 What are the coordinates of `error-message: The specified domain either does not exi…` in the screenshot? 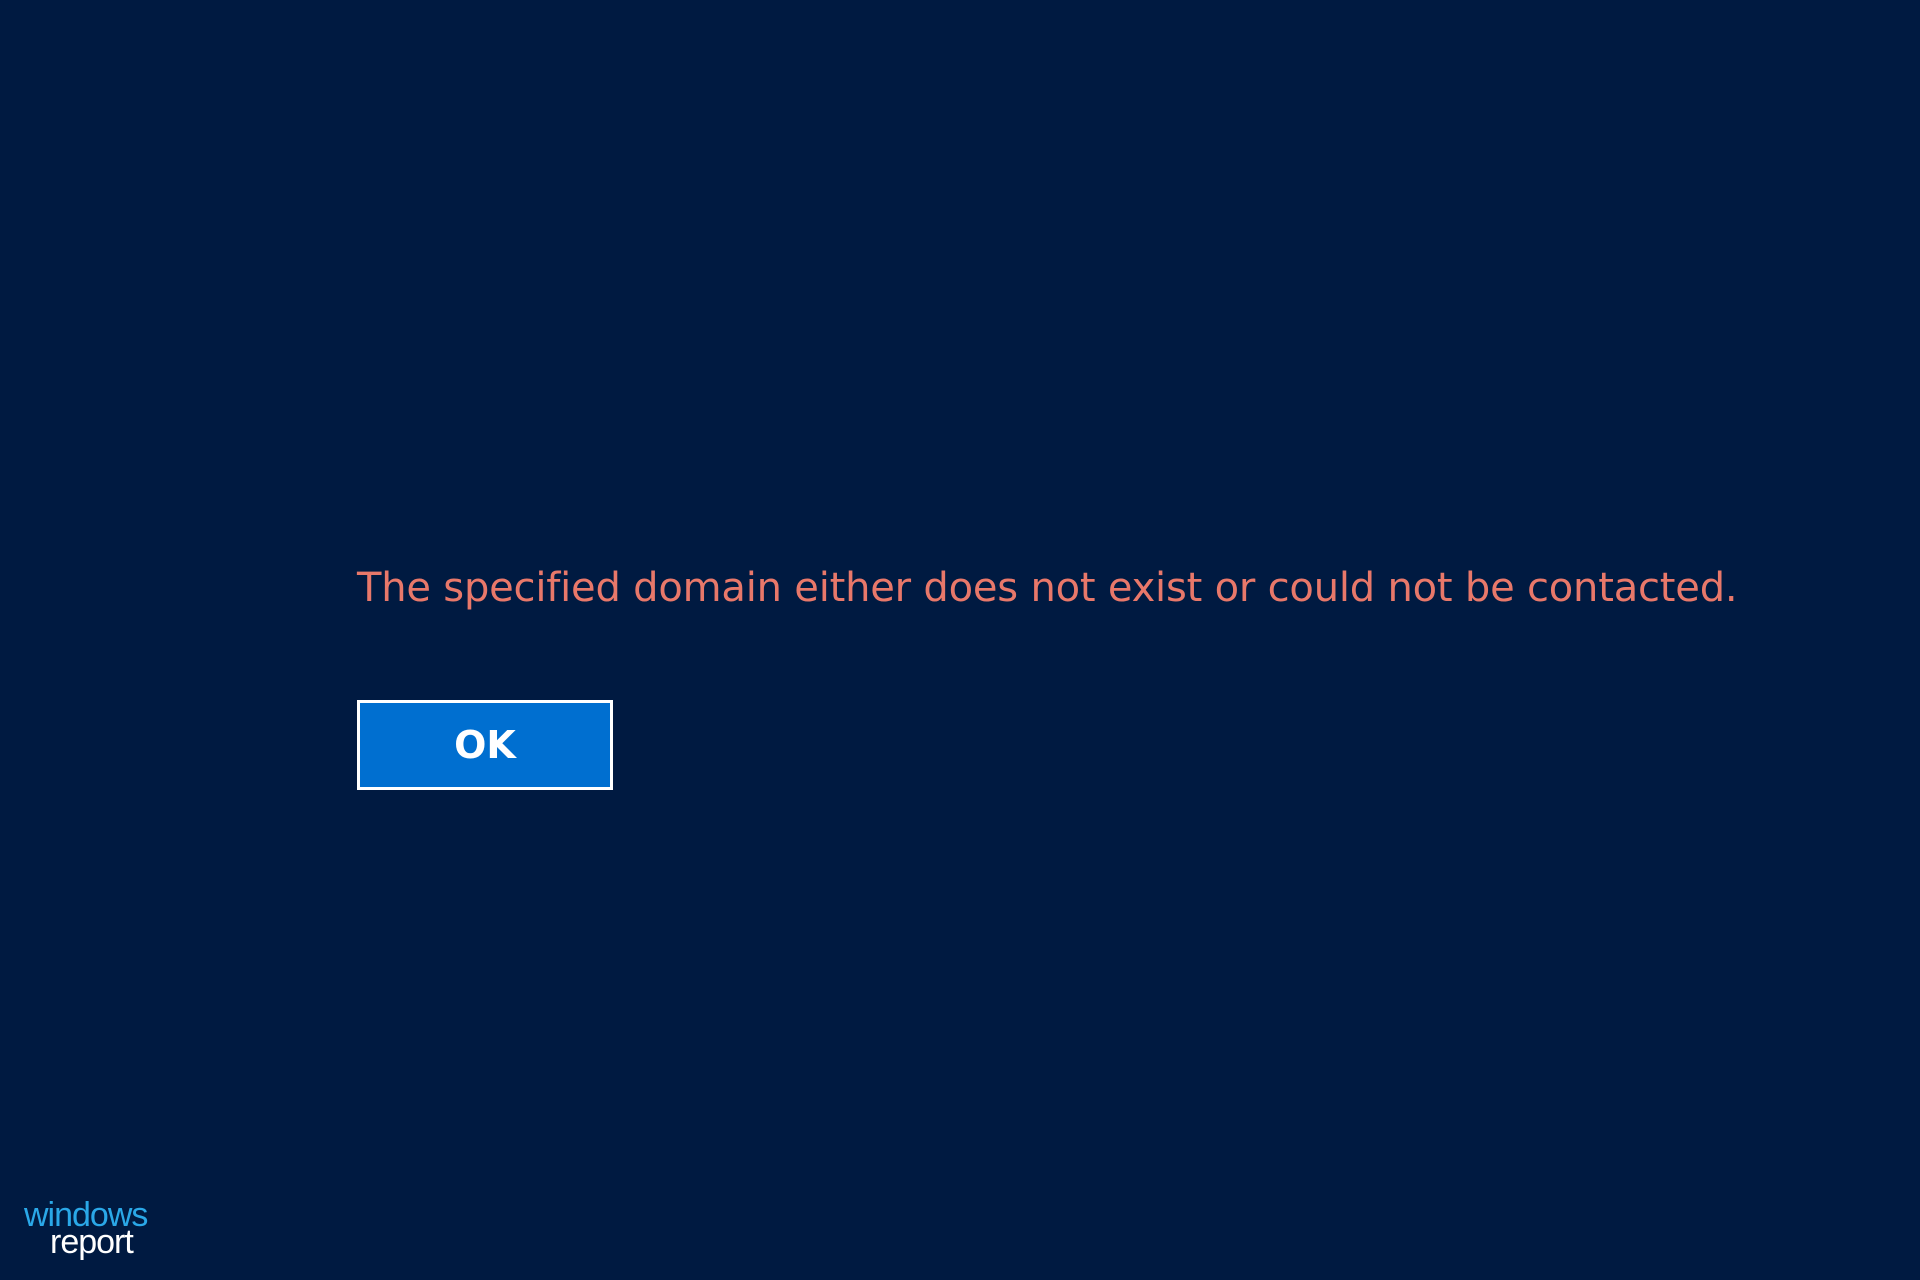 It's located at (1047, 588).